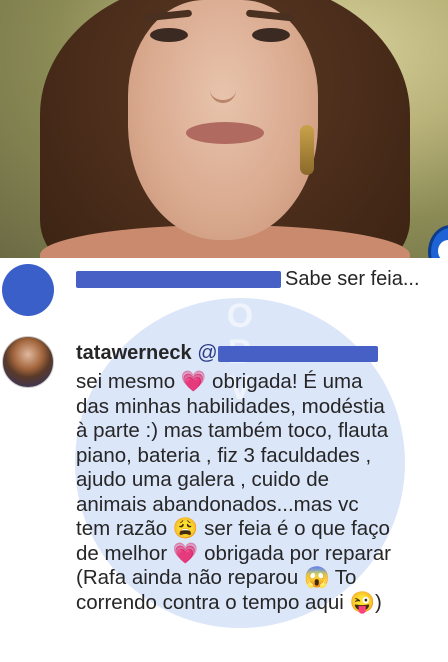 The image size is (448, 662). What do you see at coordinates (128, 381) in the screenshot?
I see `reply-text-segment: sei mesmo` at bounding box center [128, 381].